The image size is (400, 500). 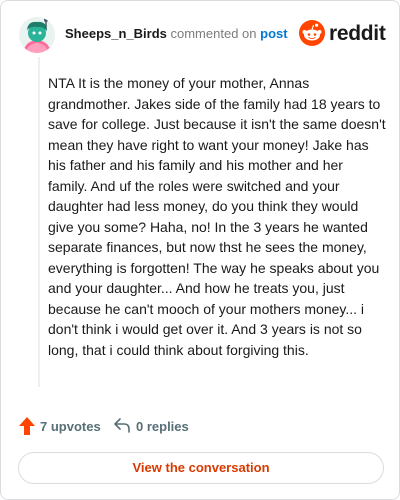 What do you see at coordinates (27, 426) in the screenshot?
I see `upvote-arrow-icon` at bounding box center [27, 426].